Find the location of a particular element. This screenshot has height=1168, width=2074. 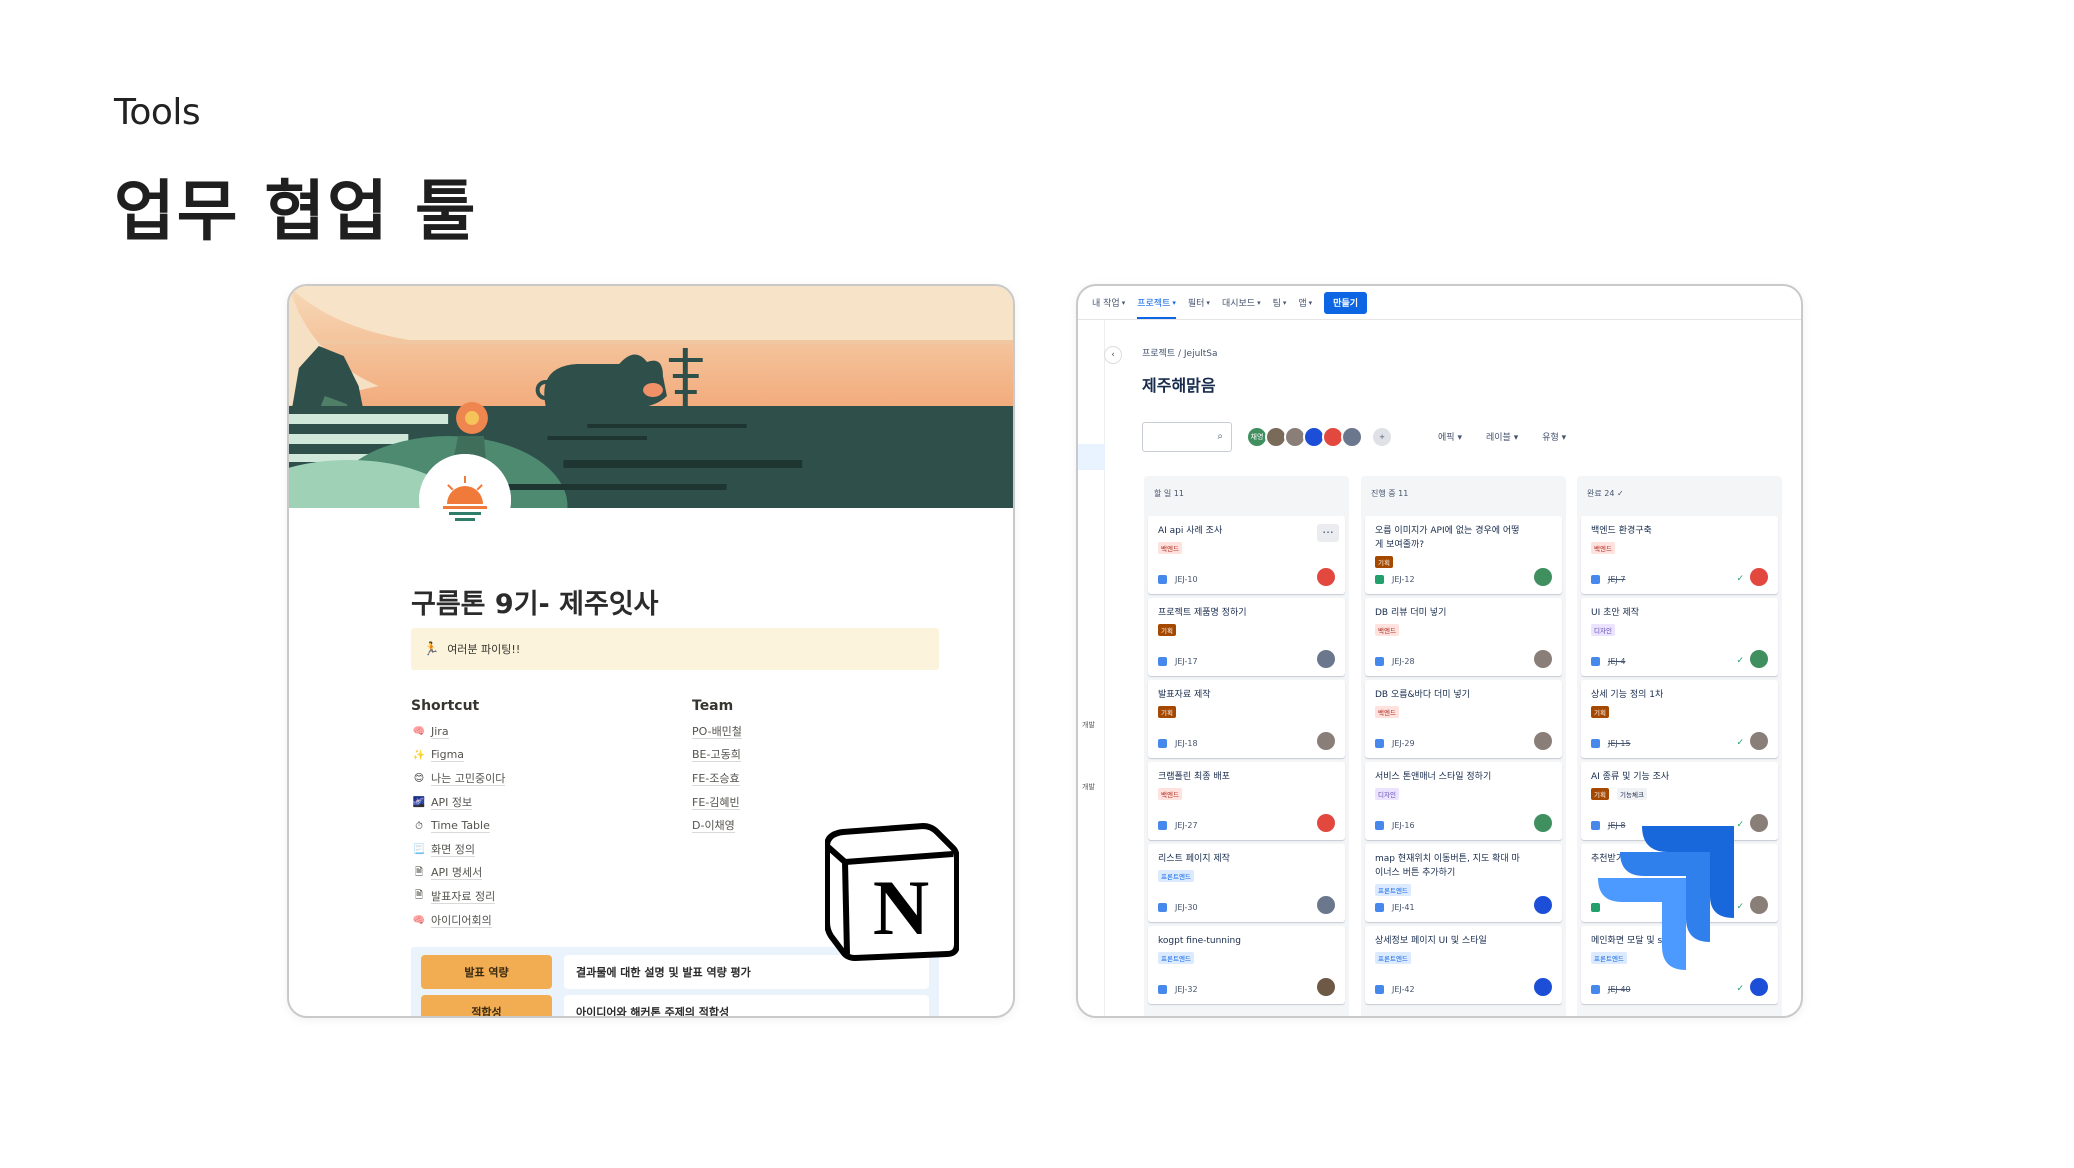

issue-card: 상세 기능 정의 1차 기획 JEJ-15 ✓ is located at coordinates (1679, 719).